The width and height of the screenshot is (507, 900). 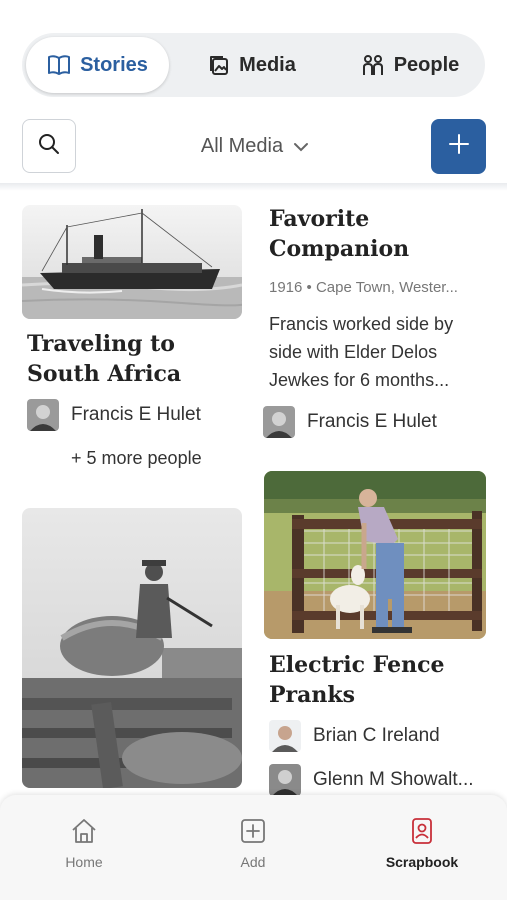 What do you see at coordinates (422, 862) in the screenshot?
I see `nav-scrapbook-label: Scrapbook` at bounding box center [422, 862].